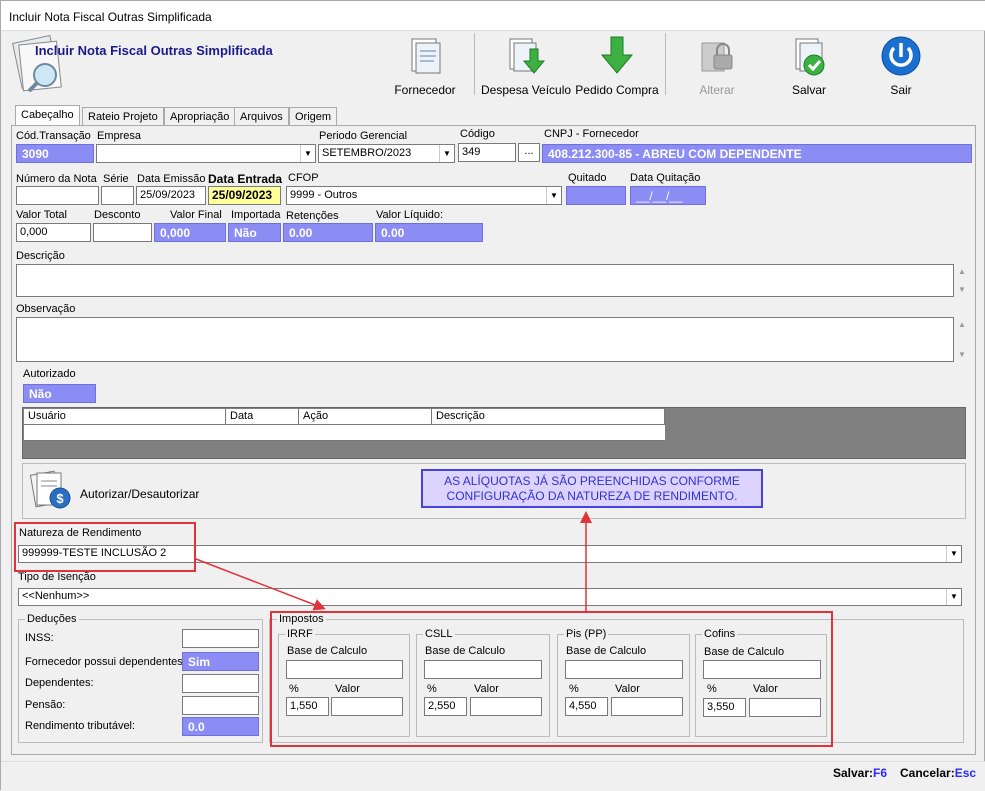 The height and width of the screenshot is (791, 985). What do you see at coordinates (493, 776) in the screenshot?
I see `status-bar: Salvar:F6 Cancelar:Esc` at bounding box center [493, 776].